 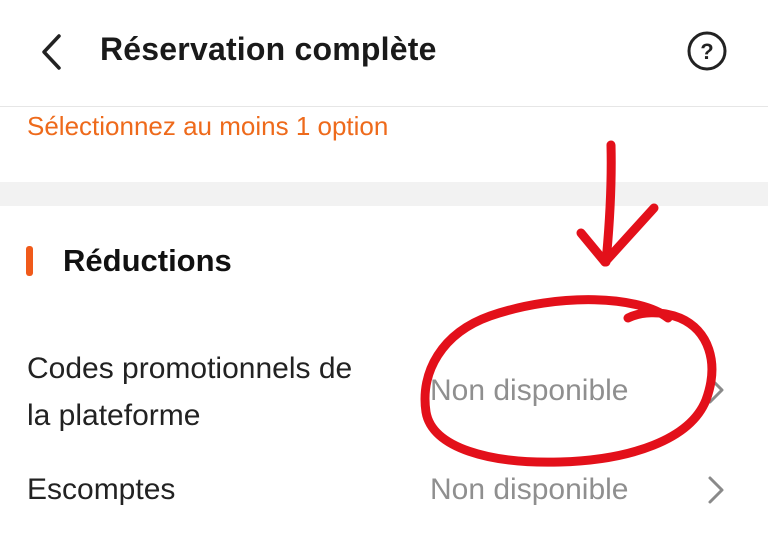 I want to click on section-divider, so click(x=384, y=194).